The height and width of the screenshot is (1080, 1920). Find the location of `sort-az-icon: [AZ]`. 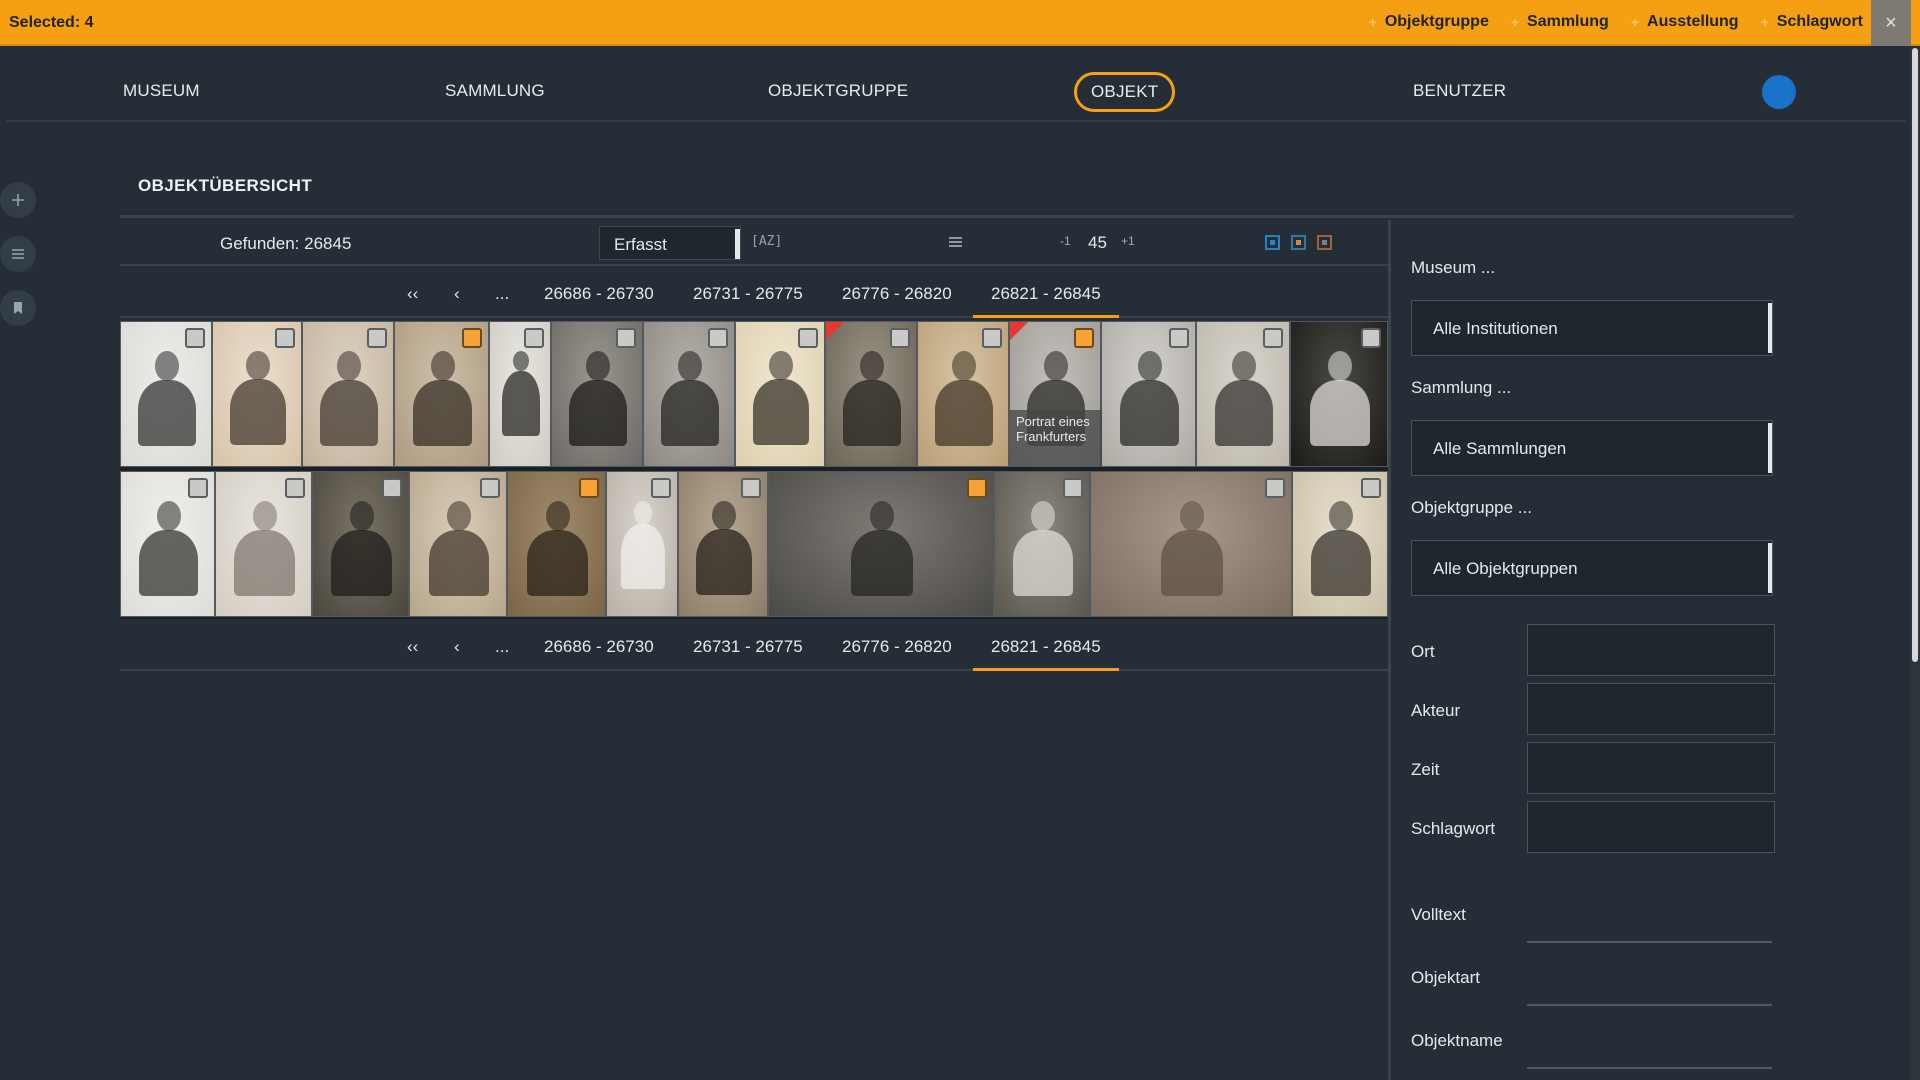

sort-az-icon: [AZ] is located at coordinates (766, 241).